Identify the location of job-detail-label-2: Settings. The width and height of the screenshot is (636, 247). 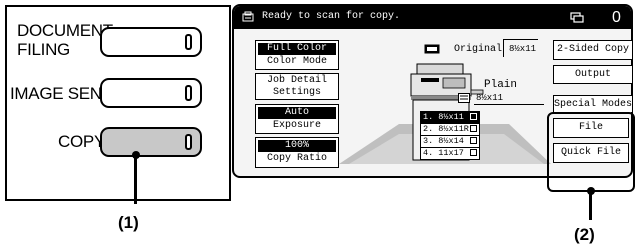
(296, 92).